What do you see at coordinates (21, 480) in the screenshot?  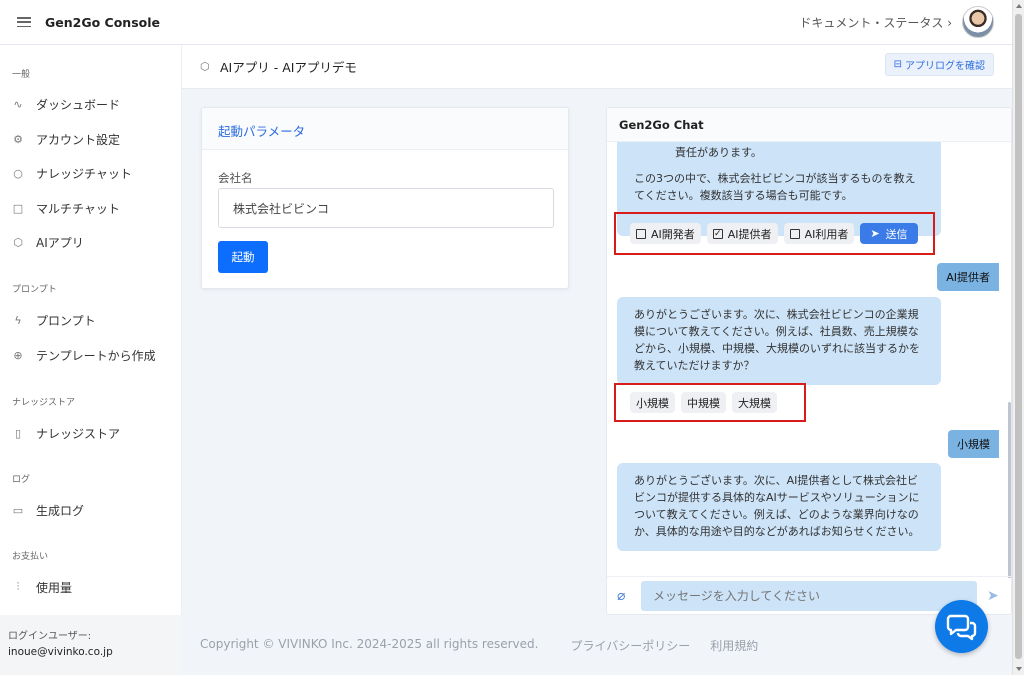 I see `sidebar-section-log: ログ` at bounding box center [21, 480].